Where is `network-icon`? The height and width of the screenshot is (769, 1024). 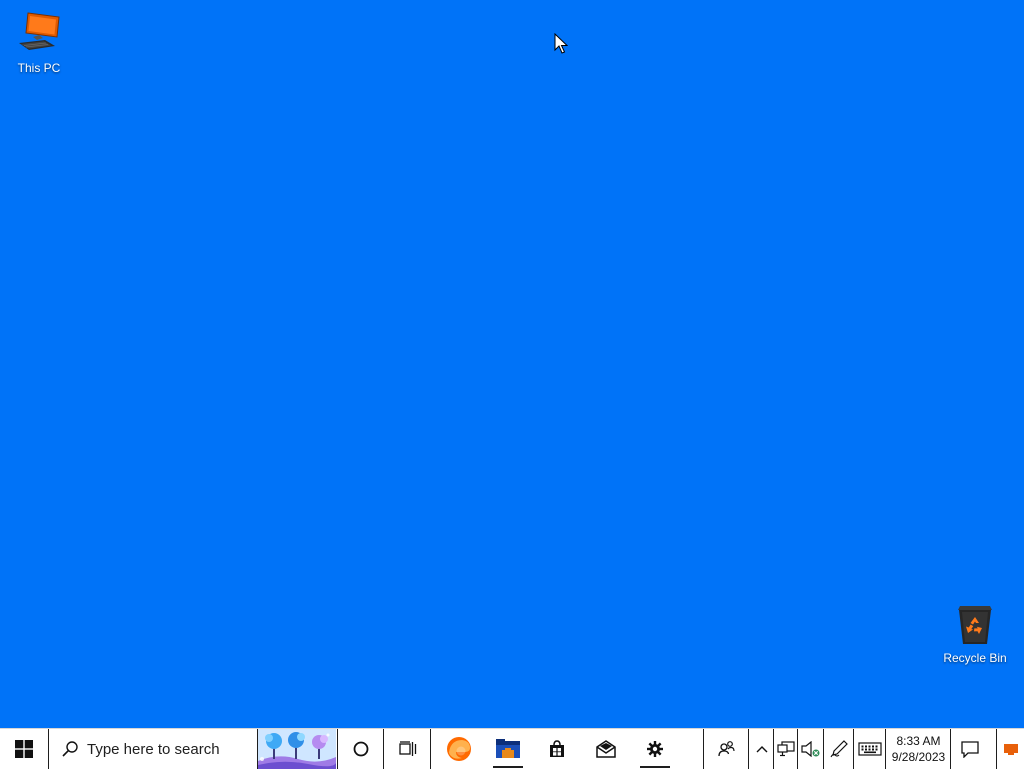 network-icon is located at coordinates (785, 749).